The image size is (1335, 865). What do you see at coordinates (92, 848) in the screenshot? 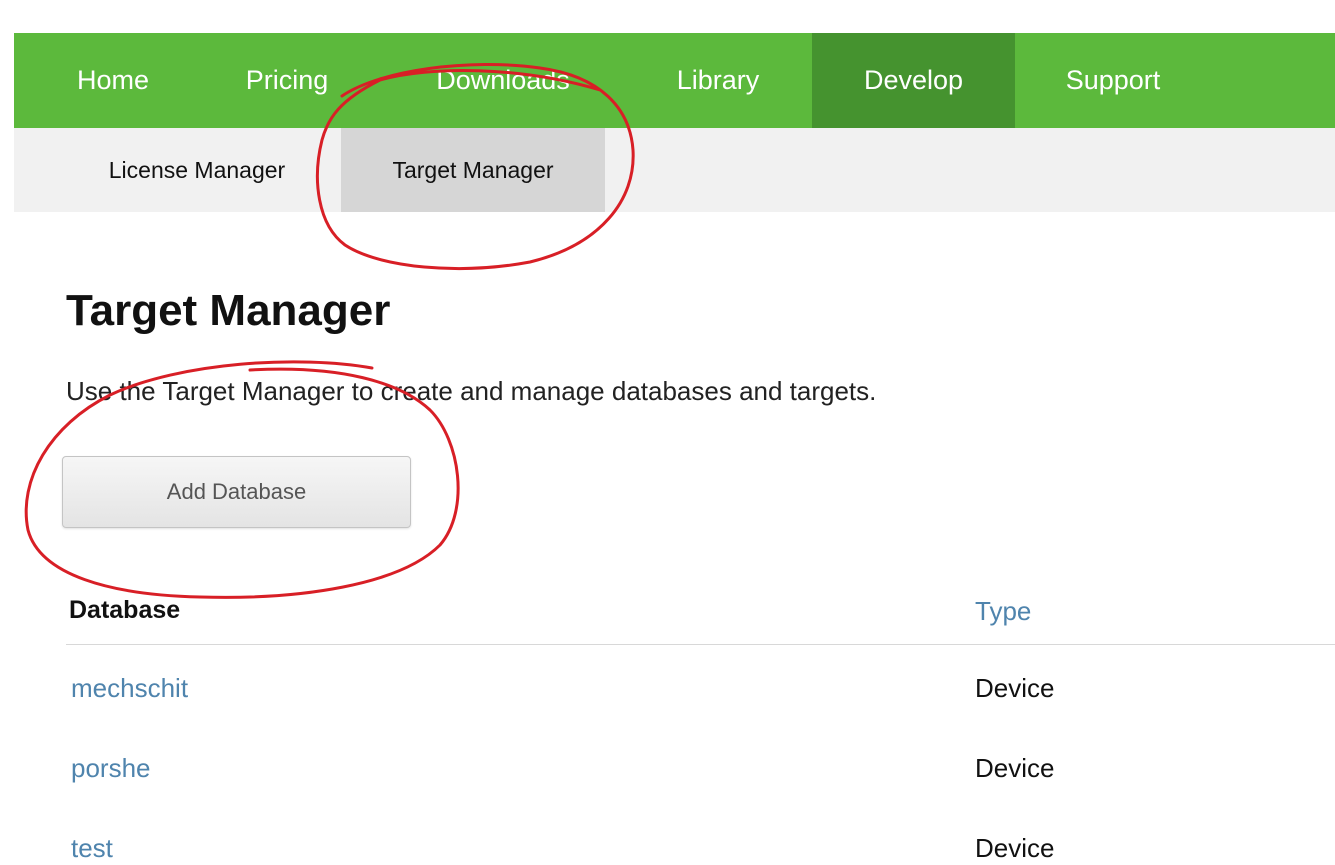
I see `database-link: test` at bounding box center [92, 848].